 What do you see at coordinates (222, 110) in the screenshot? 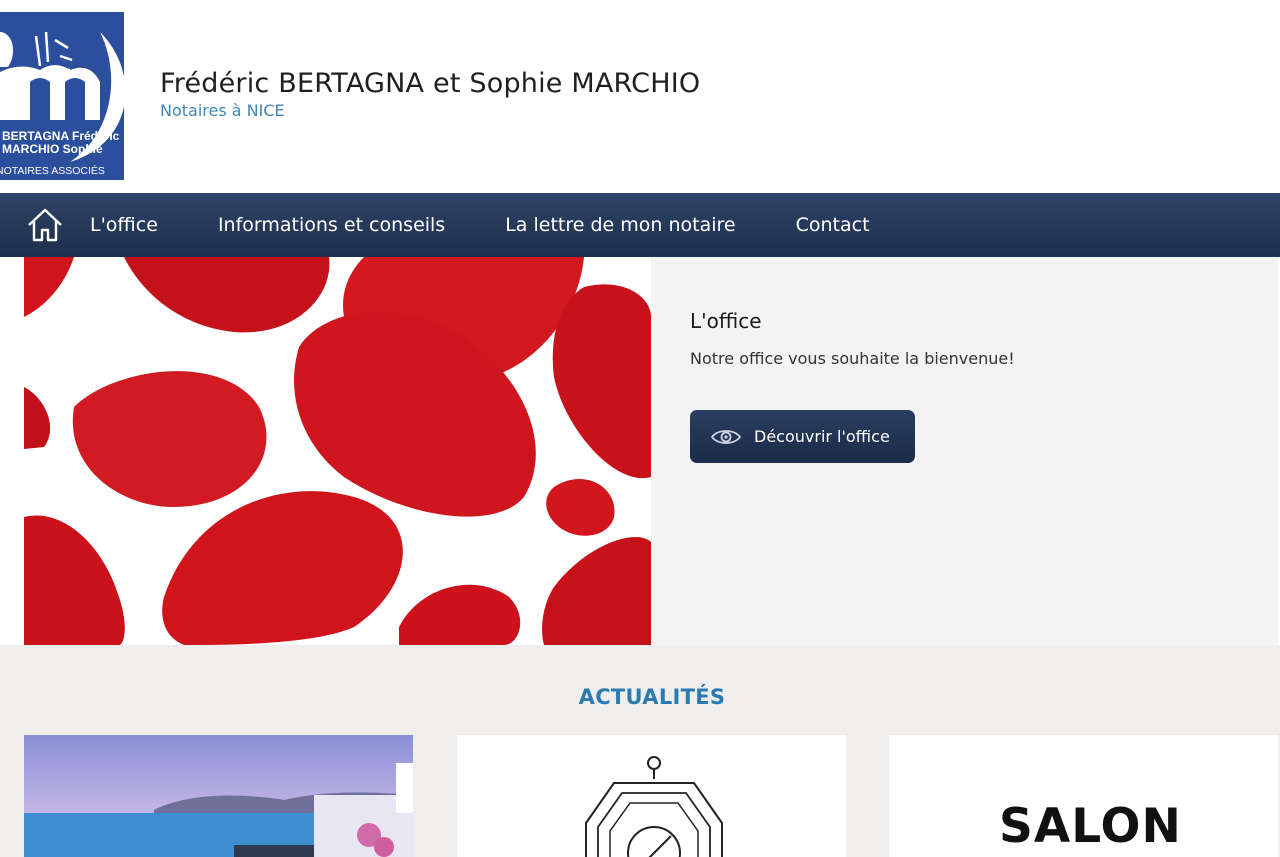
I see `site-subtitle: Notaires à NICE` at bounding box center [222, 110].